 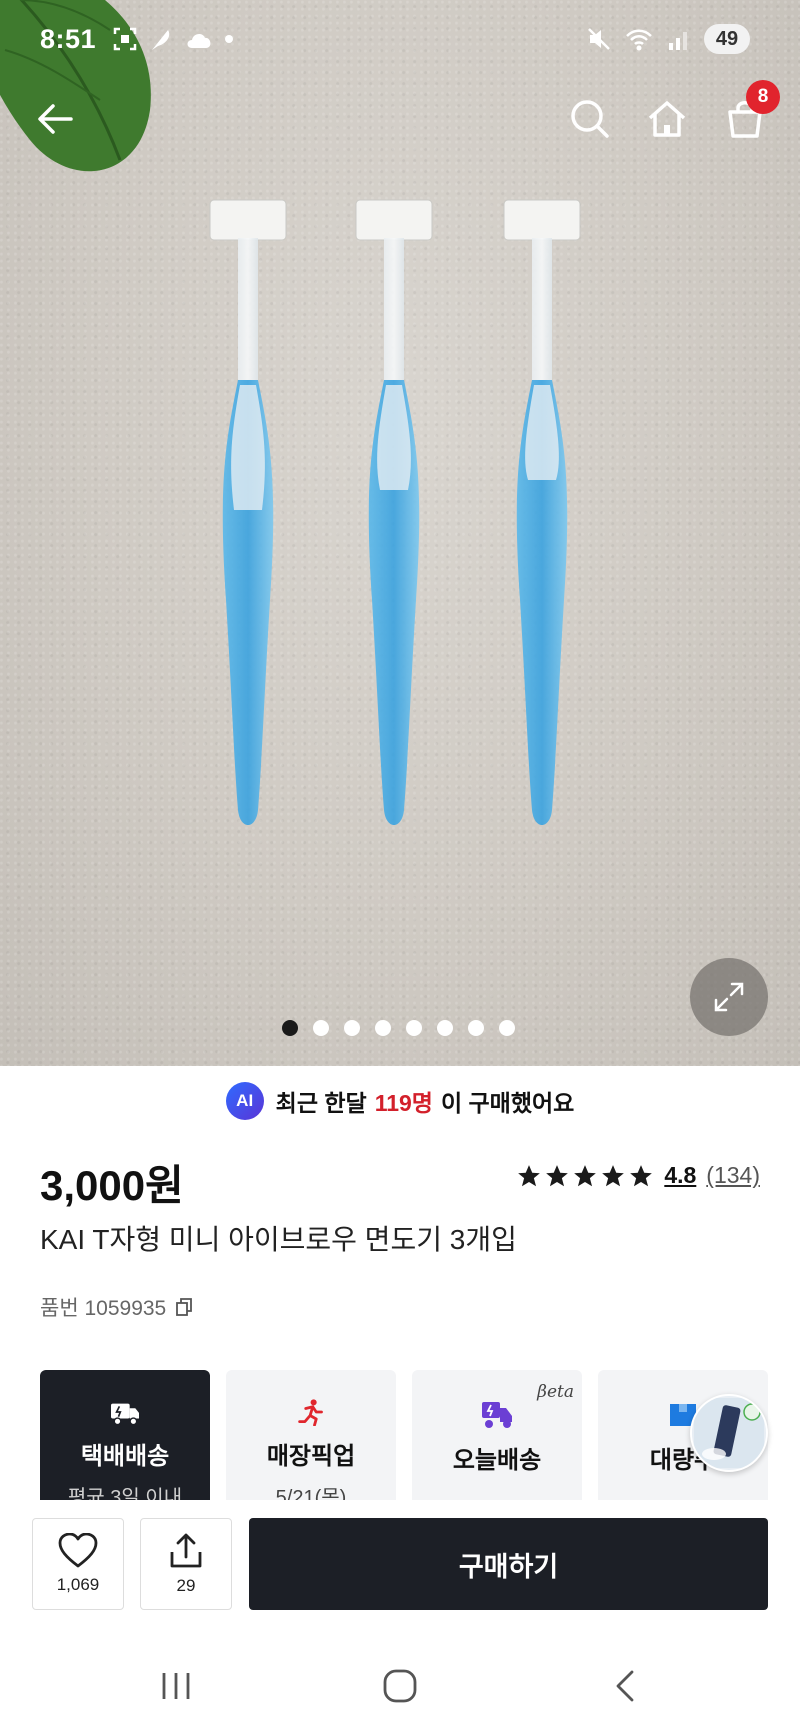 I want to click on status-icons-left, so click(x=173, y=39).